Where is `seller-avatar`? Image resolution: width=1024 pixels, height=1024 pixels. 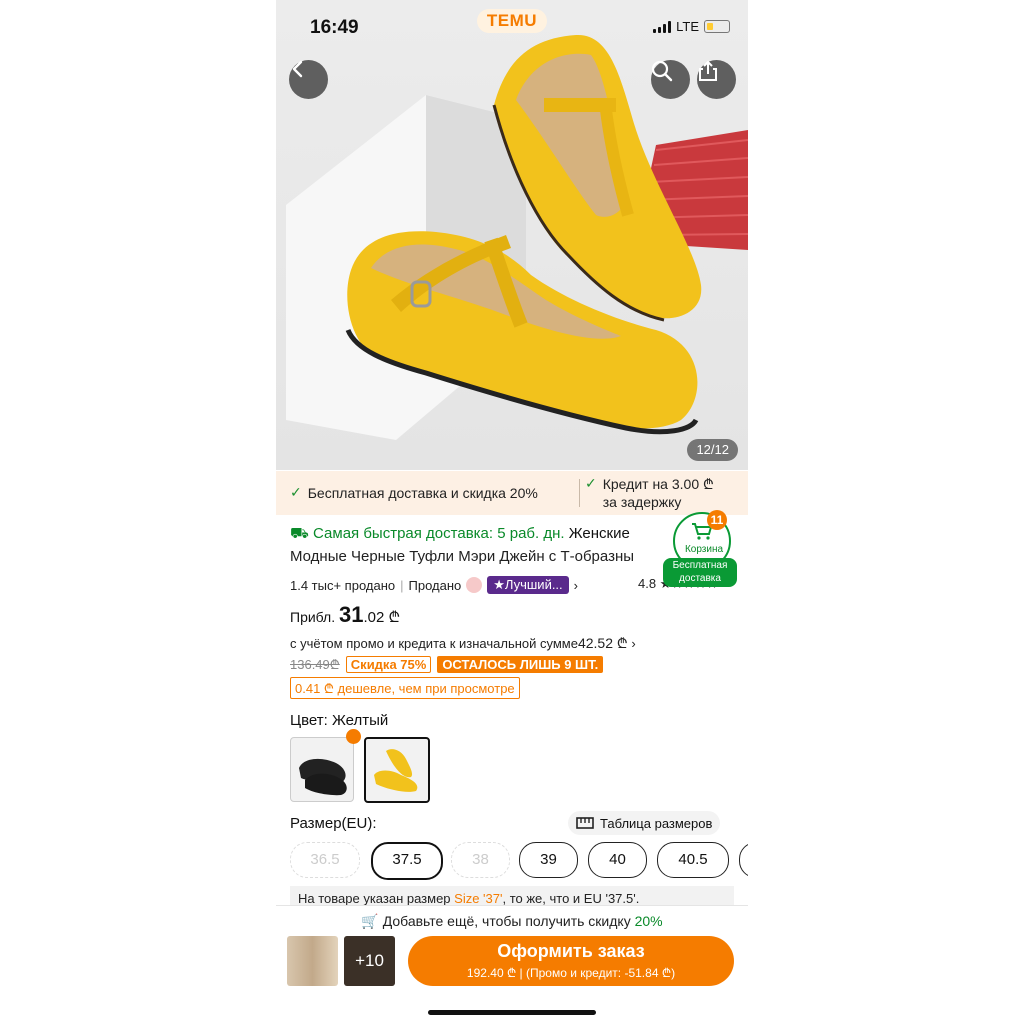 seller-avatar is located at coordinates (474, 585).